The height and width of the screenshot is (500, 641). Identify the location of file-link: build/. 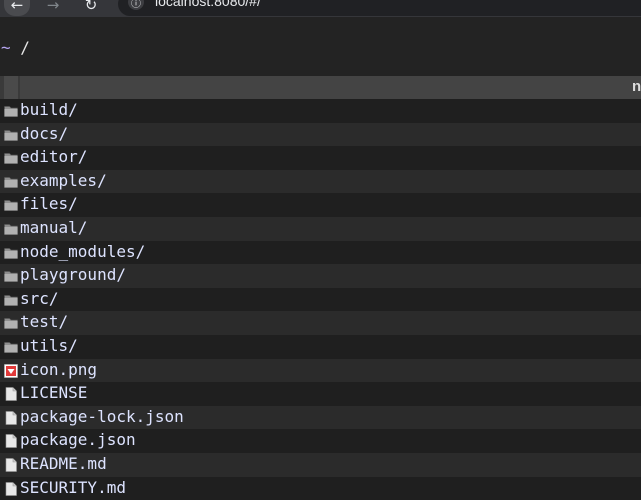
(49, 109).